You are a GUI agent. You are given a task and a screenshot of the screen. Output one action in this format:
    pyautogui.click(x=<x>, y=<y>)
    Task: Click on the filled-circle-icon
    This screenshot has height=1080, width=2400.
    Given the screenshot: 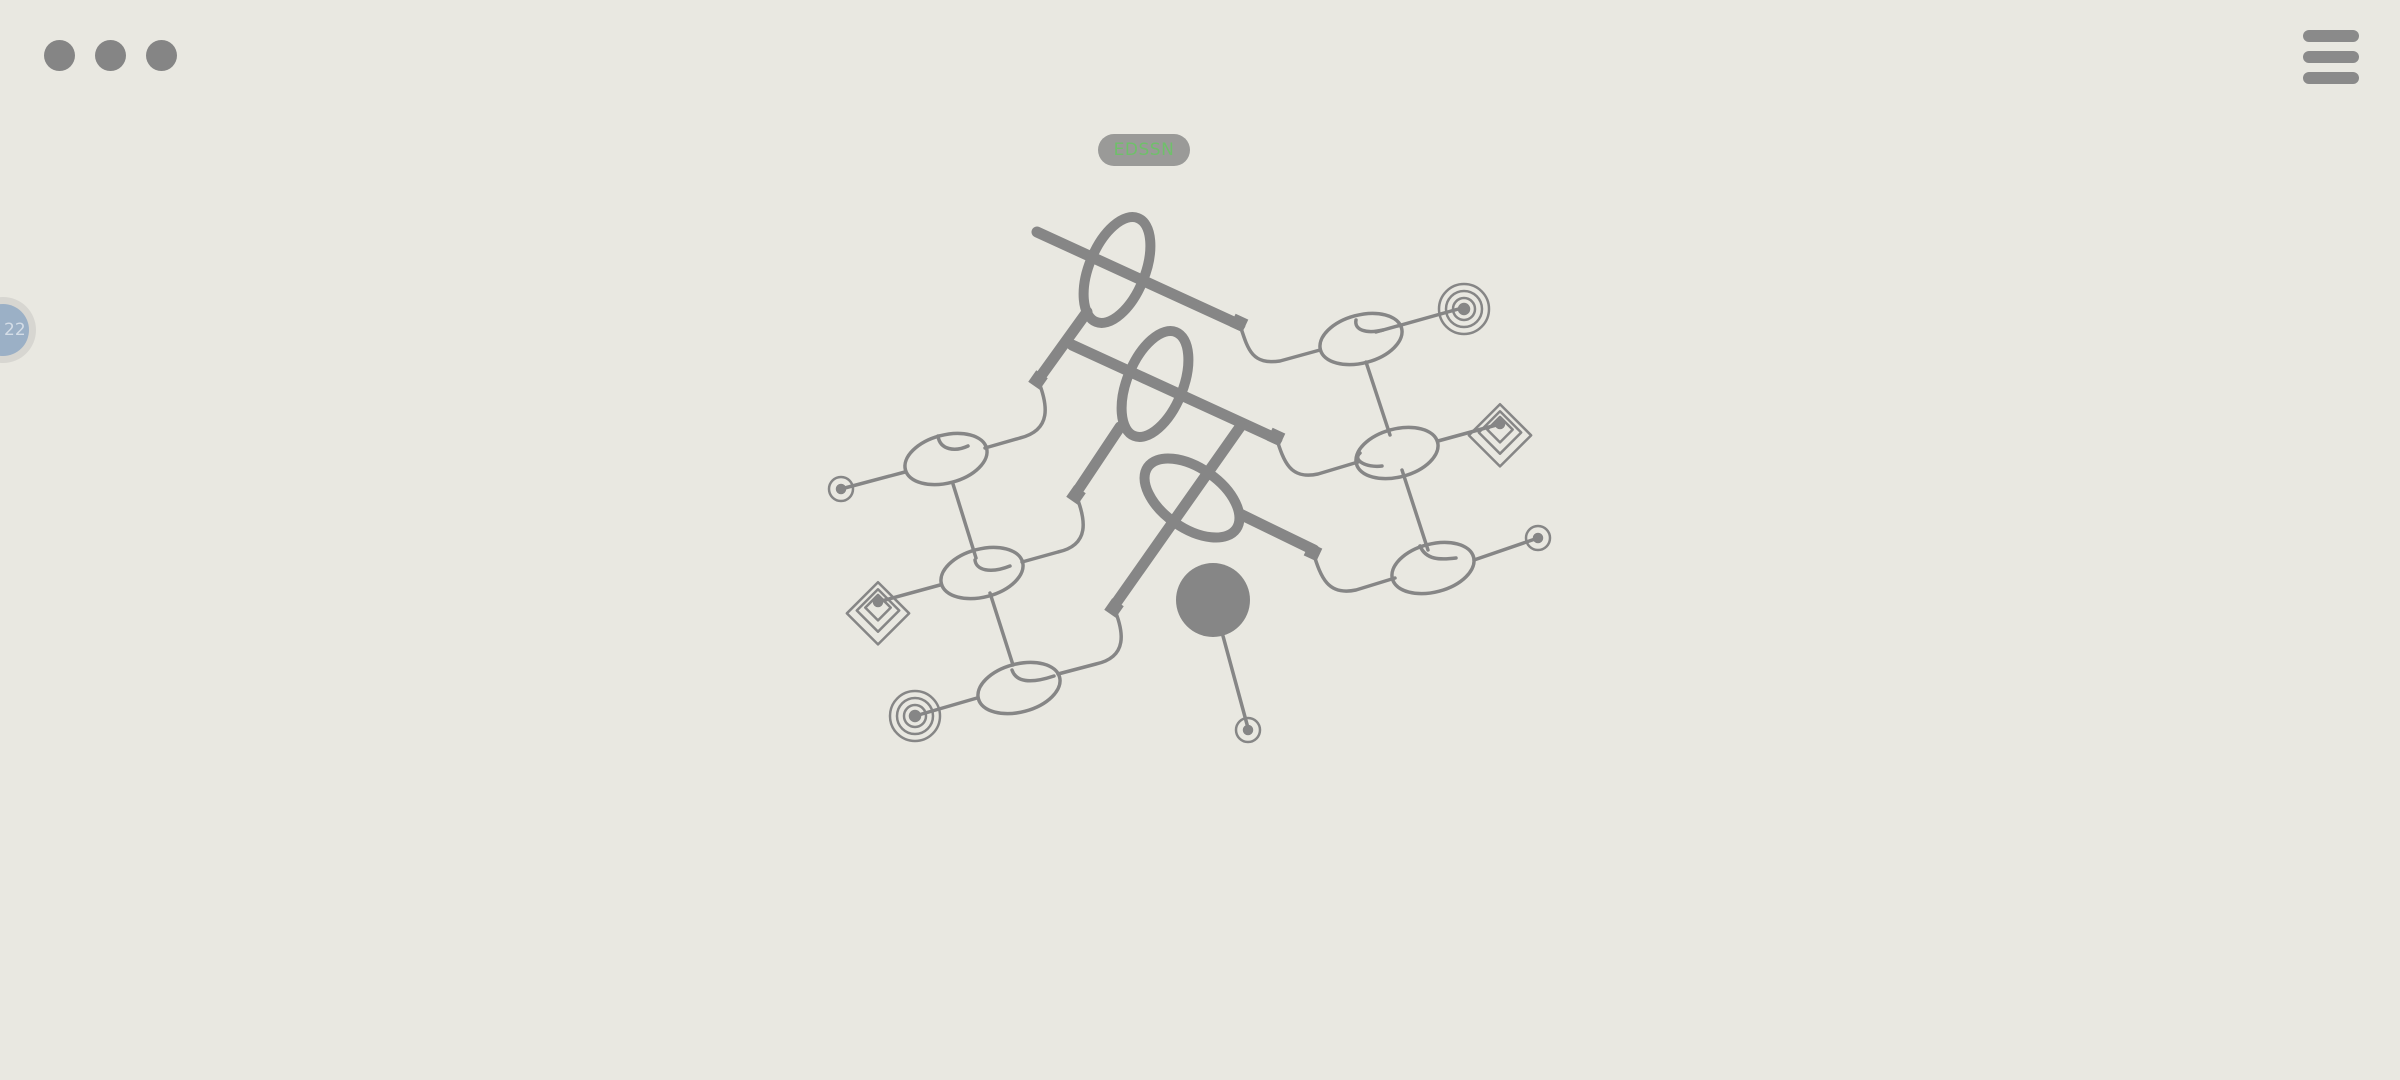 What is the action you would take?
    pyautogui.click(x=1213, y=600)
    